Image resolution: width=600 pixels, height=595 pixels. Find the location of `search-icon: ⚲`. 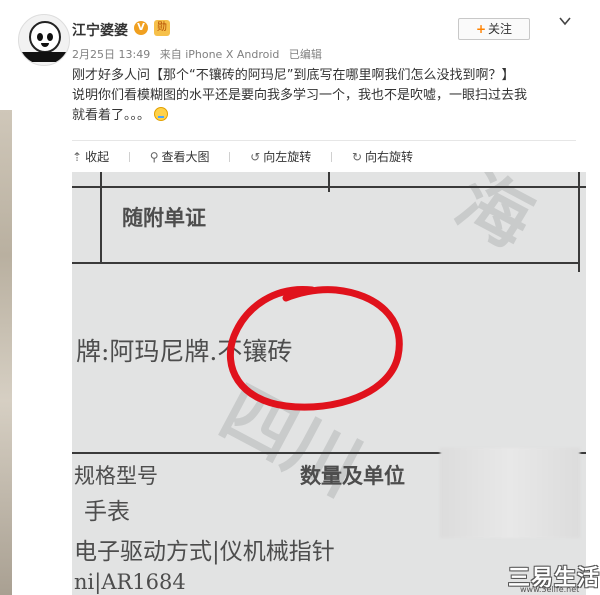

search-icon: ⚲ is located at coordinates (154, 157).